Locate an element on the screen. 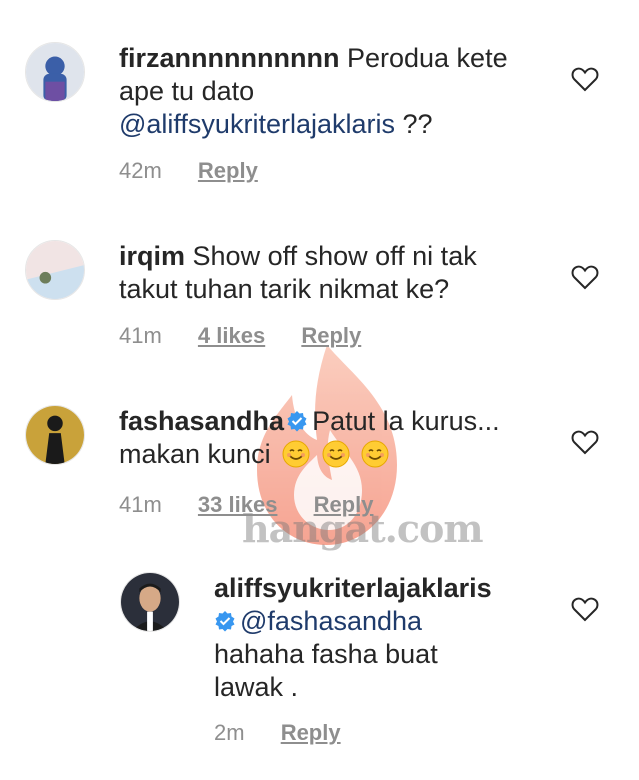  comment-body-line: ape tu dato is located at coordinates (187, 91).